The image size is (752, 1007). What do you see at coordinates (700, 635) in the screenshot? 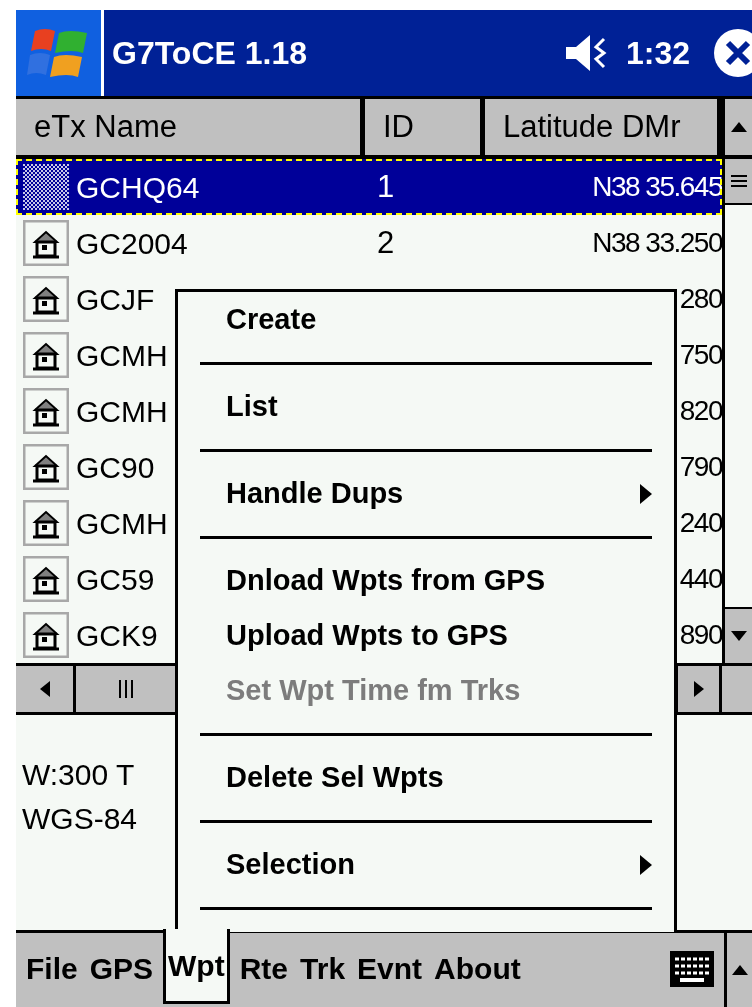
I see `table-cell-text: 890` at bounding box center [700, 635].